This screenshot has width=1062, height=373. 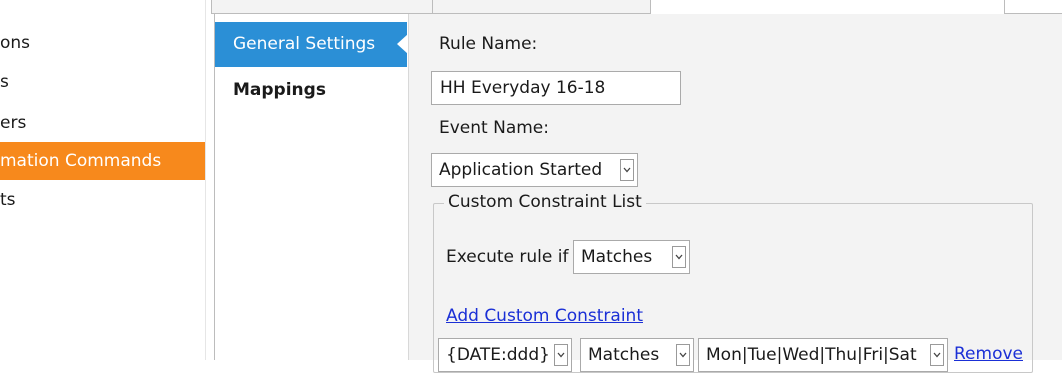 I want to click on custom-constraint-group-title: Custom Constraint List, so click(x=545, y=202).